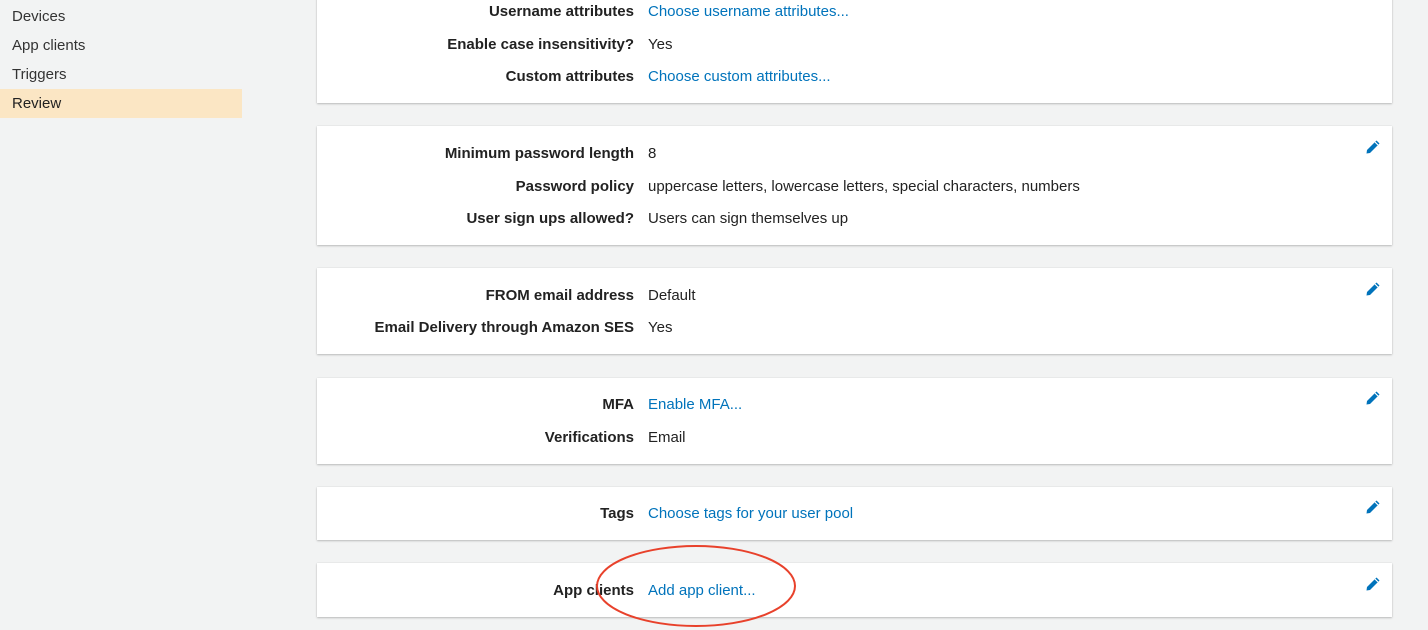  What do you see at coordinates (539, 153) in the screenshot?
I see `min-password-length-label: Minimum password length` at bounding box center [539, 153].